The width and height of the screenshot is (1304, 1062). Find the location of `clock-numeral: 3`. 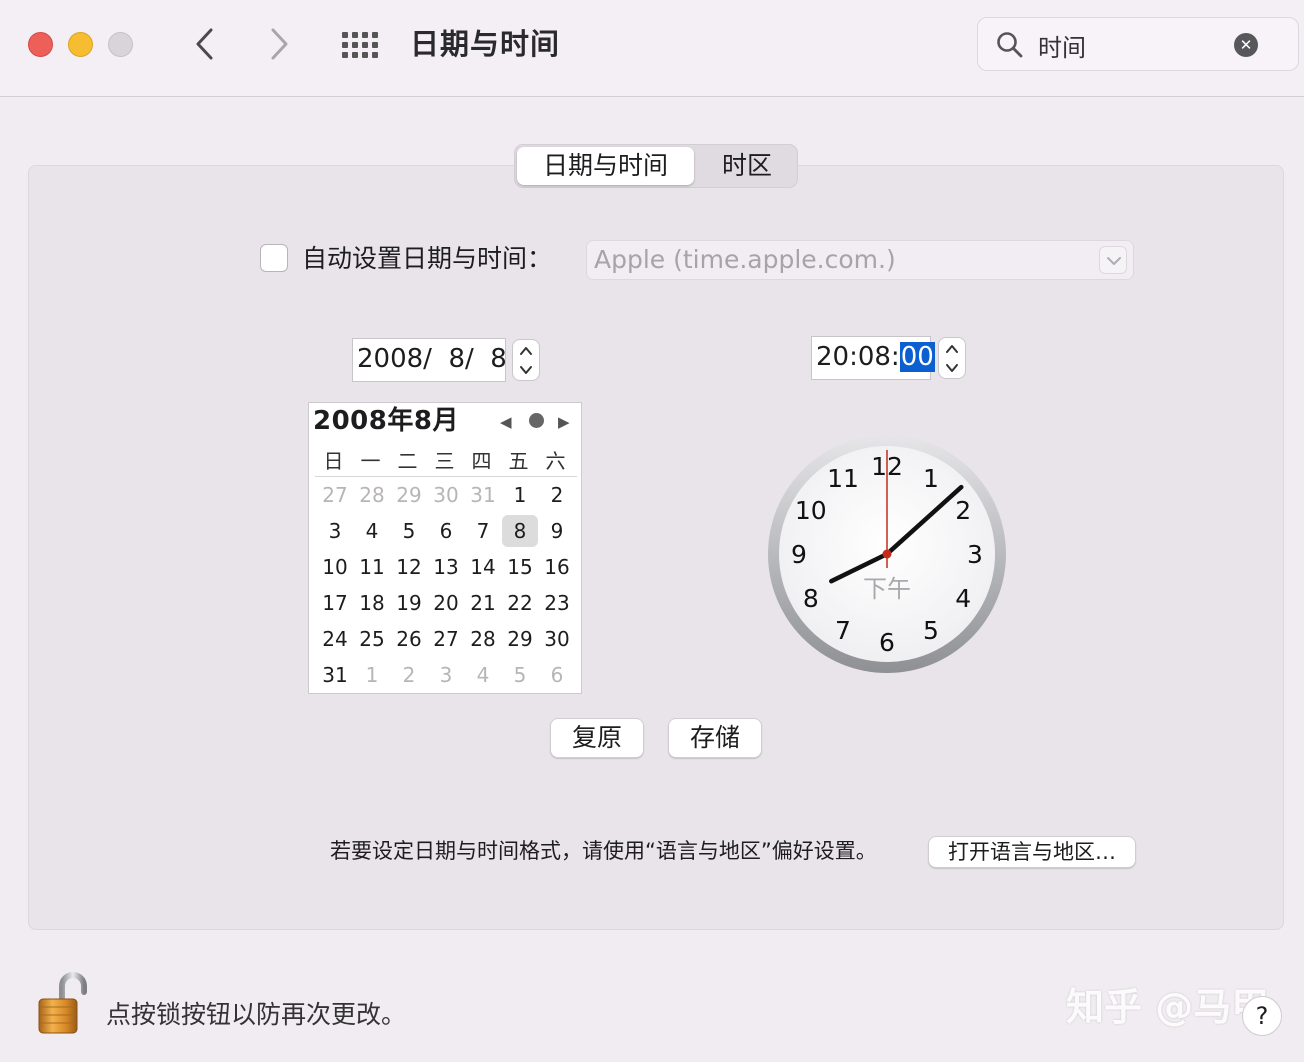

clock-numeral: 3 is located at coordinates (975, 554).